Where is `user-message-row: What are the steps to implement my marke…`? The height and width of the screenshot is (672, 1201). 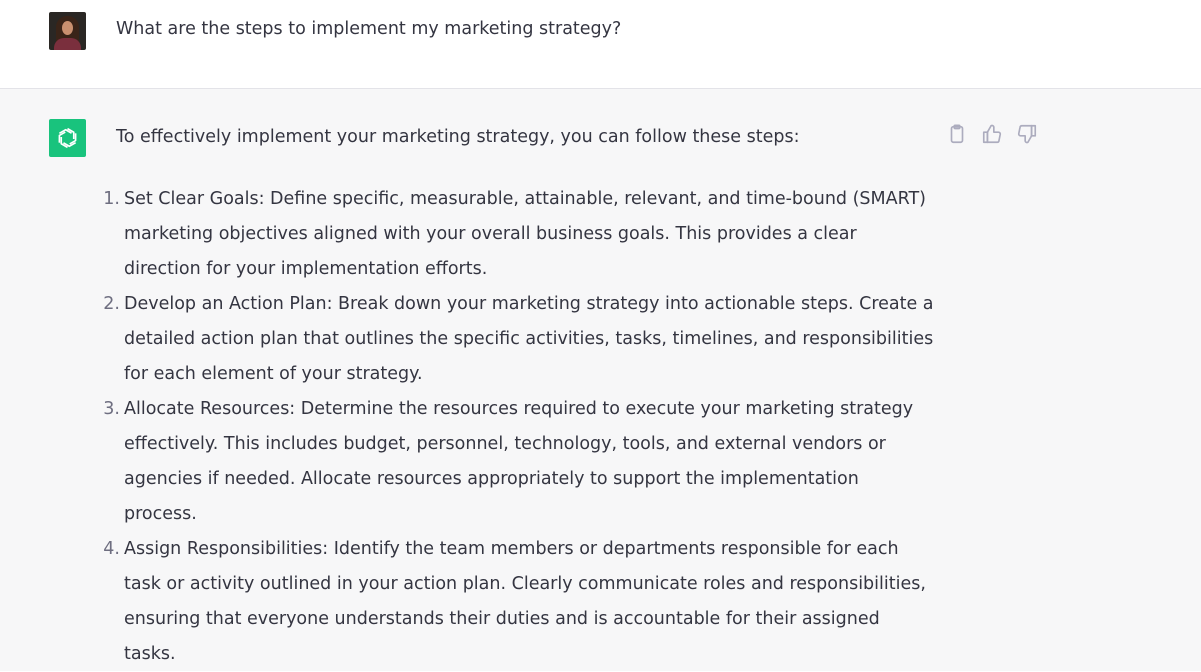
user-message-row: What are the steps to implement my marke… is located at coordinates (600, 44).